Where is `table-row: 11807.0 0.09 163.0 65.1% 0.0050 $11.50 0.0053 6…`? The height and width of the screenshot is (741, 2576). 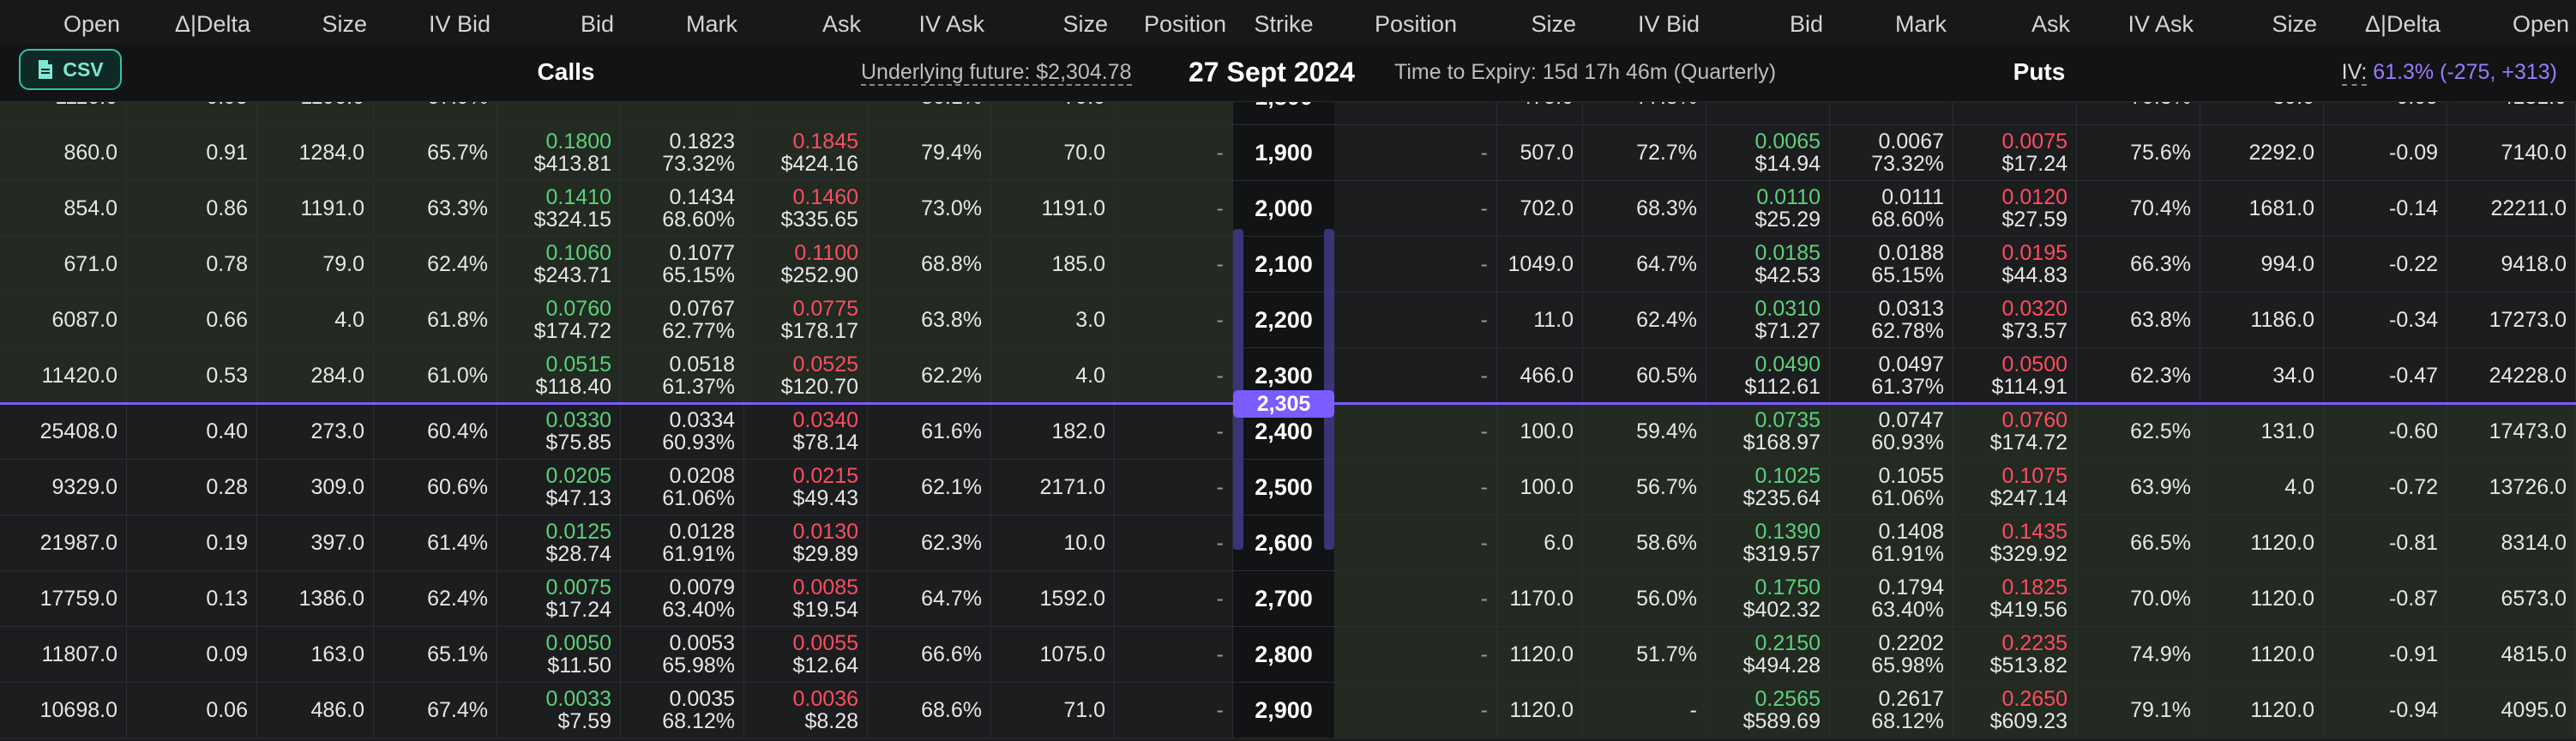 table-row: 11807.0 0.09 163.0 65.1% 0.0050 $11.50 0.0053 6… is located at coordinates (1288, 655).